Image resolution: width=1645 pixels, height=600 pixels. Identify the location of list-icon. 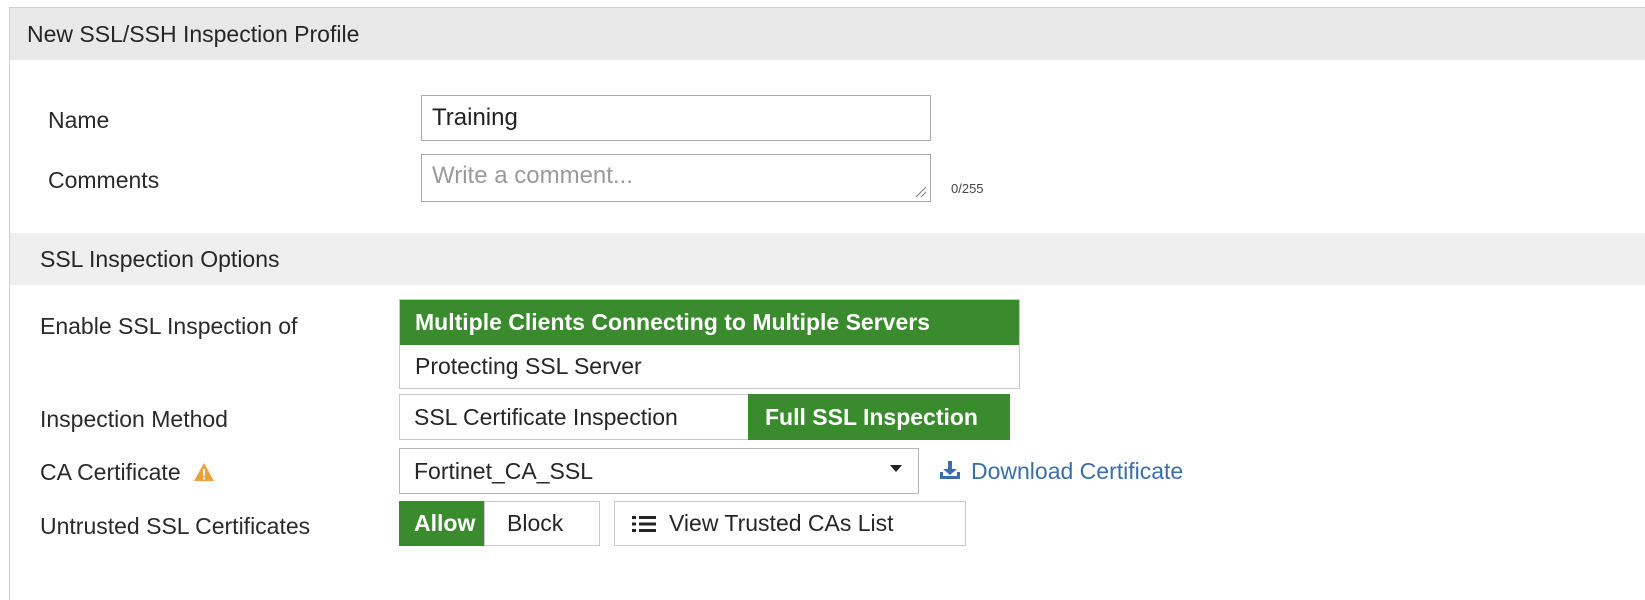
(644, 523).